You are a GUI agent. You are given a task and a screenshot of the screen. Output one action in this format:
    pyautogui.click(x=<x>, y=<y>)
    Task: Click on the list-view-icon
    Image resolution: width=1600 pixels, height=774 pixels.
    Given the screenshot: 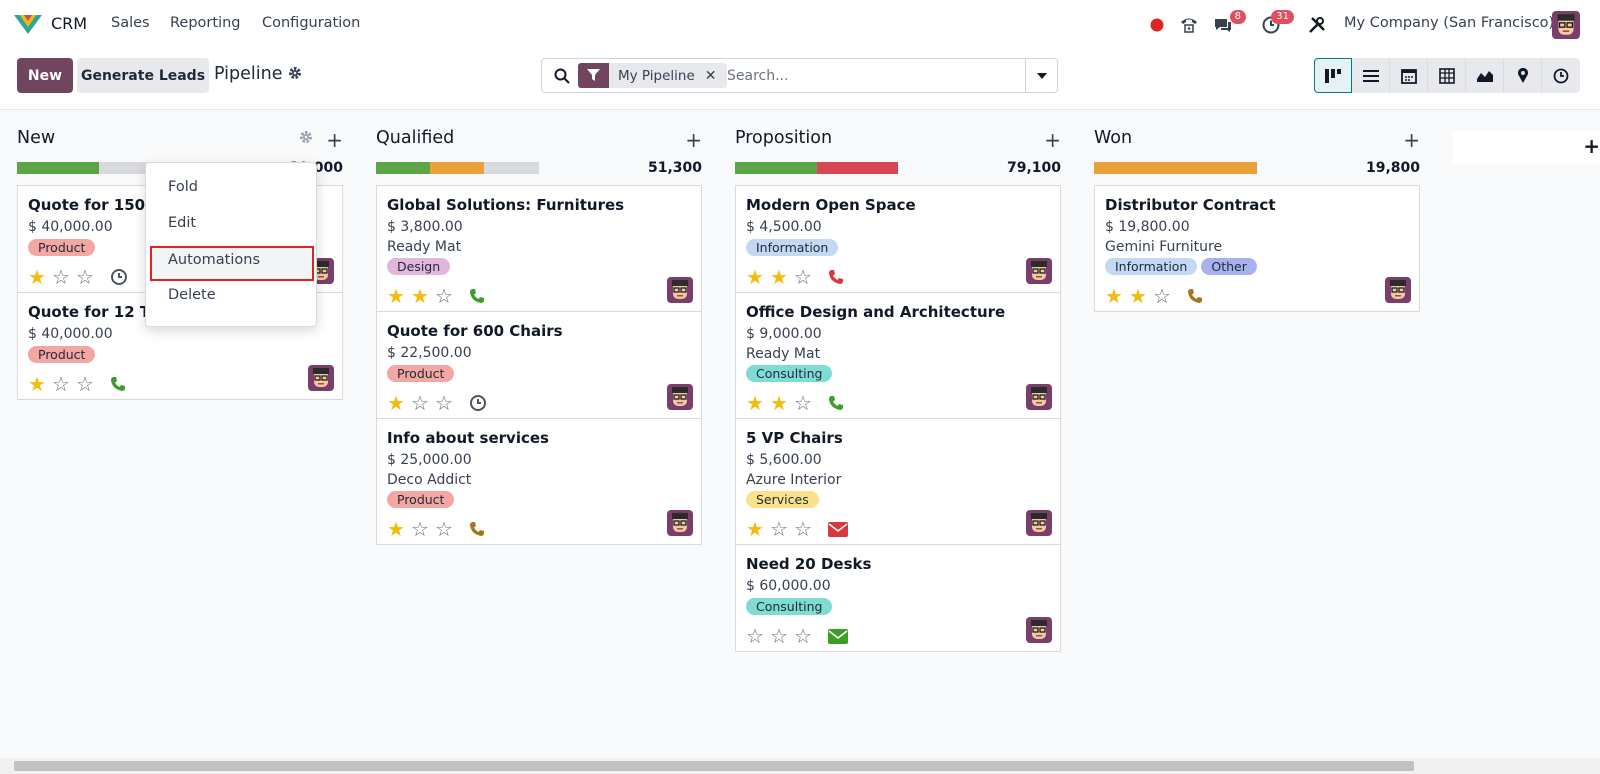 What is the action you would take?
    pyautogui.click(x=1371, y=75)
    